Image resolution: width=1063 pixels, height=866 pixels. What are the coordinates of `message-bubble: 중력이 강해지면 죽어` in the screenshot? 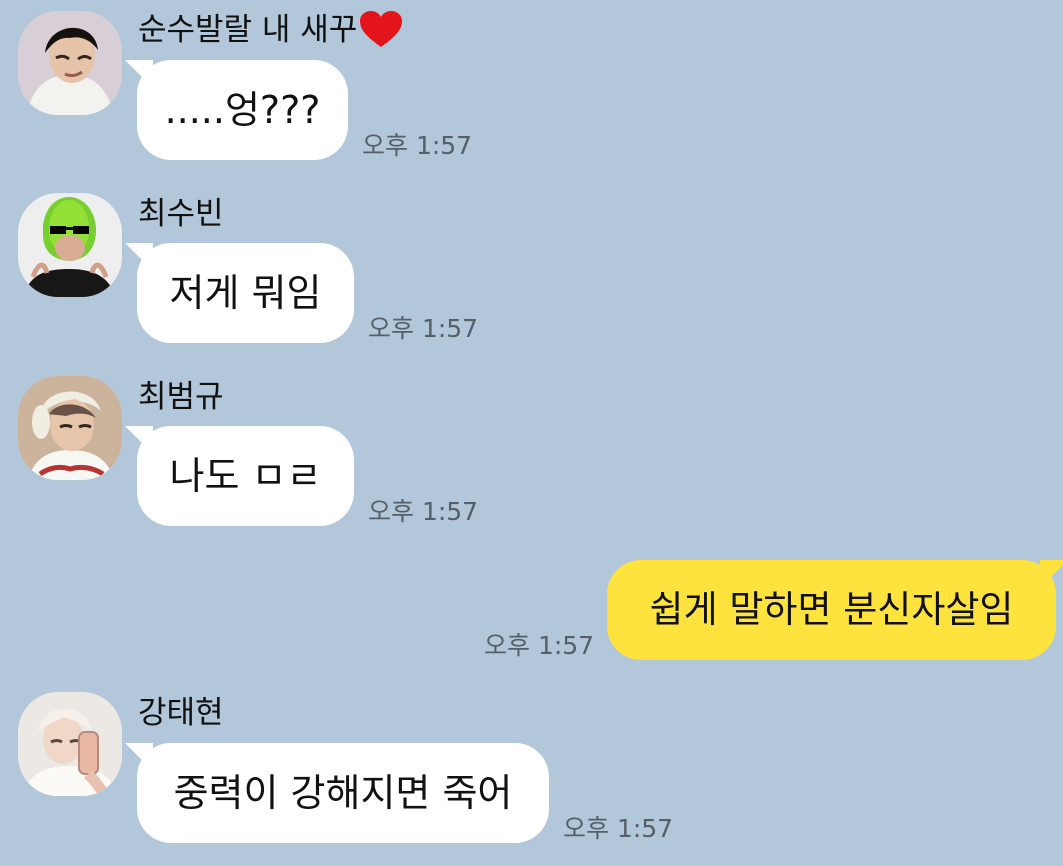 It's located at (343, 793).